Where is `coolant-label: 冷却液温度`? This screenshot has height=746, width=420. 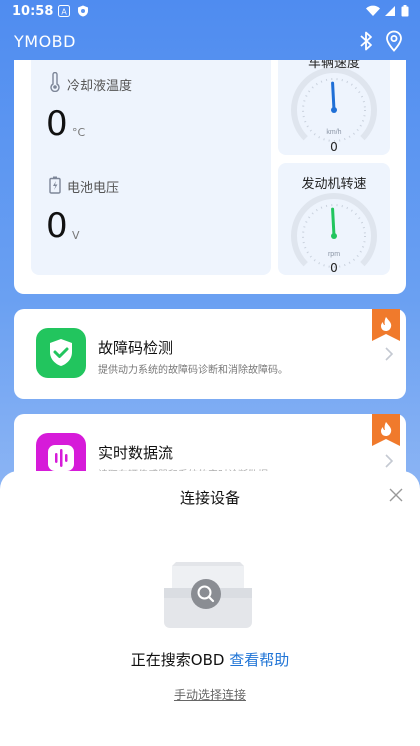 coolant-label: 冷却液温度 is located at coordinates (100, 86).